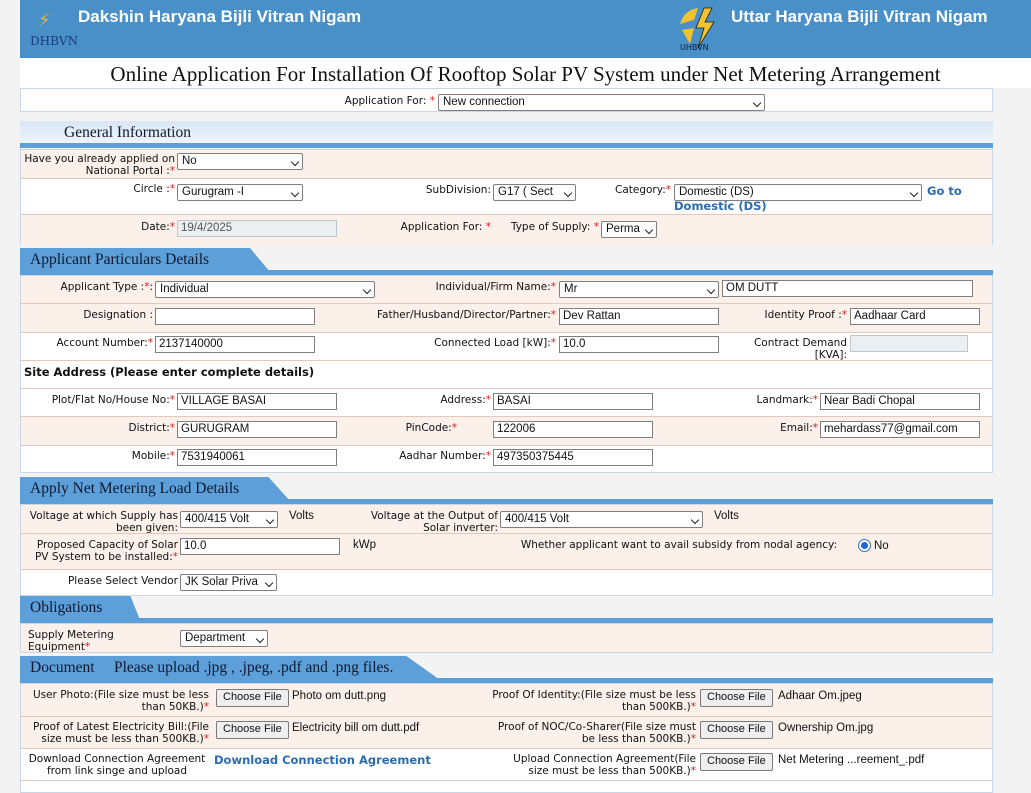  What do you see at coordinates (915, 316) in the screenshot?
I see `identity-proof-input: Aadhaar Card` at bounding box center [915, 316].